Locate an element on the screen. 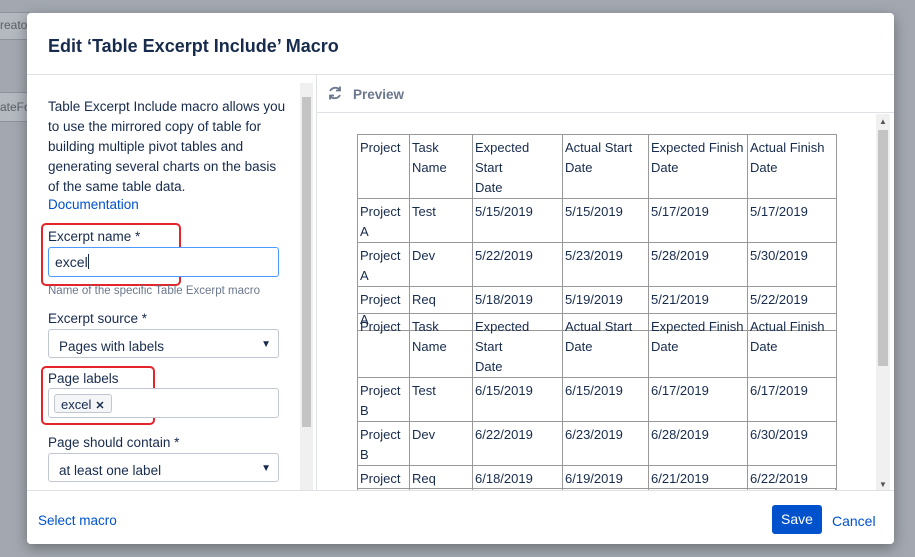  preview-scroll-thumb is located at coordinates (883, 248).